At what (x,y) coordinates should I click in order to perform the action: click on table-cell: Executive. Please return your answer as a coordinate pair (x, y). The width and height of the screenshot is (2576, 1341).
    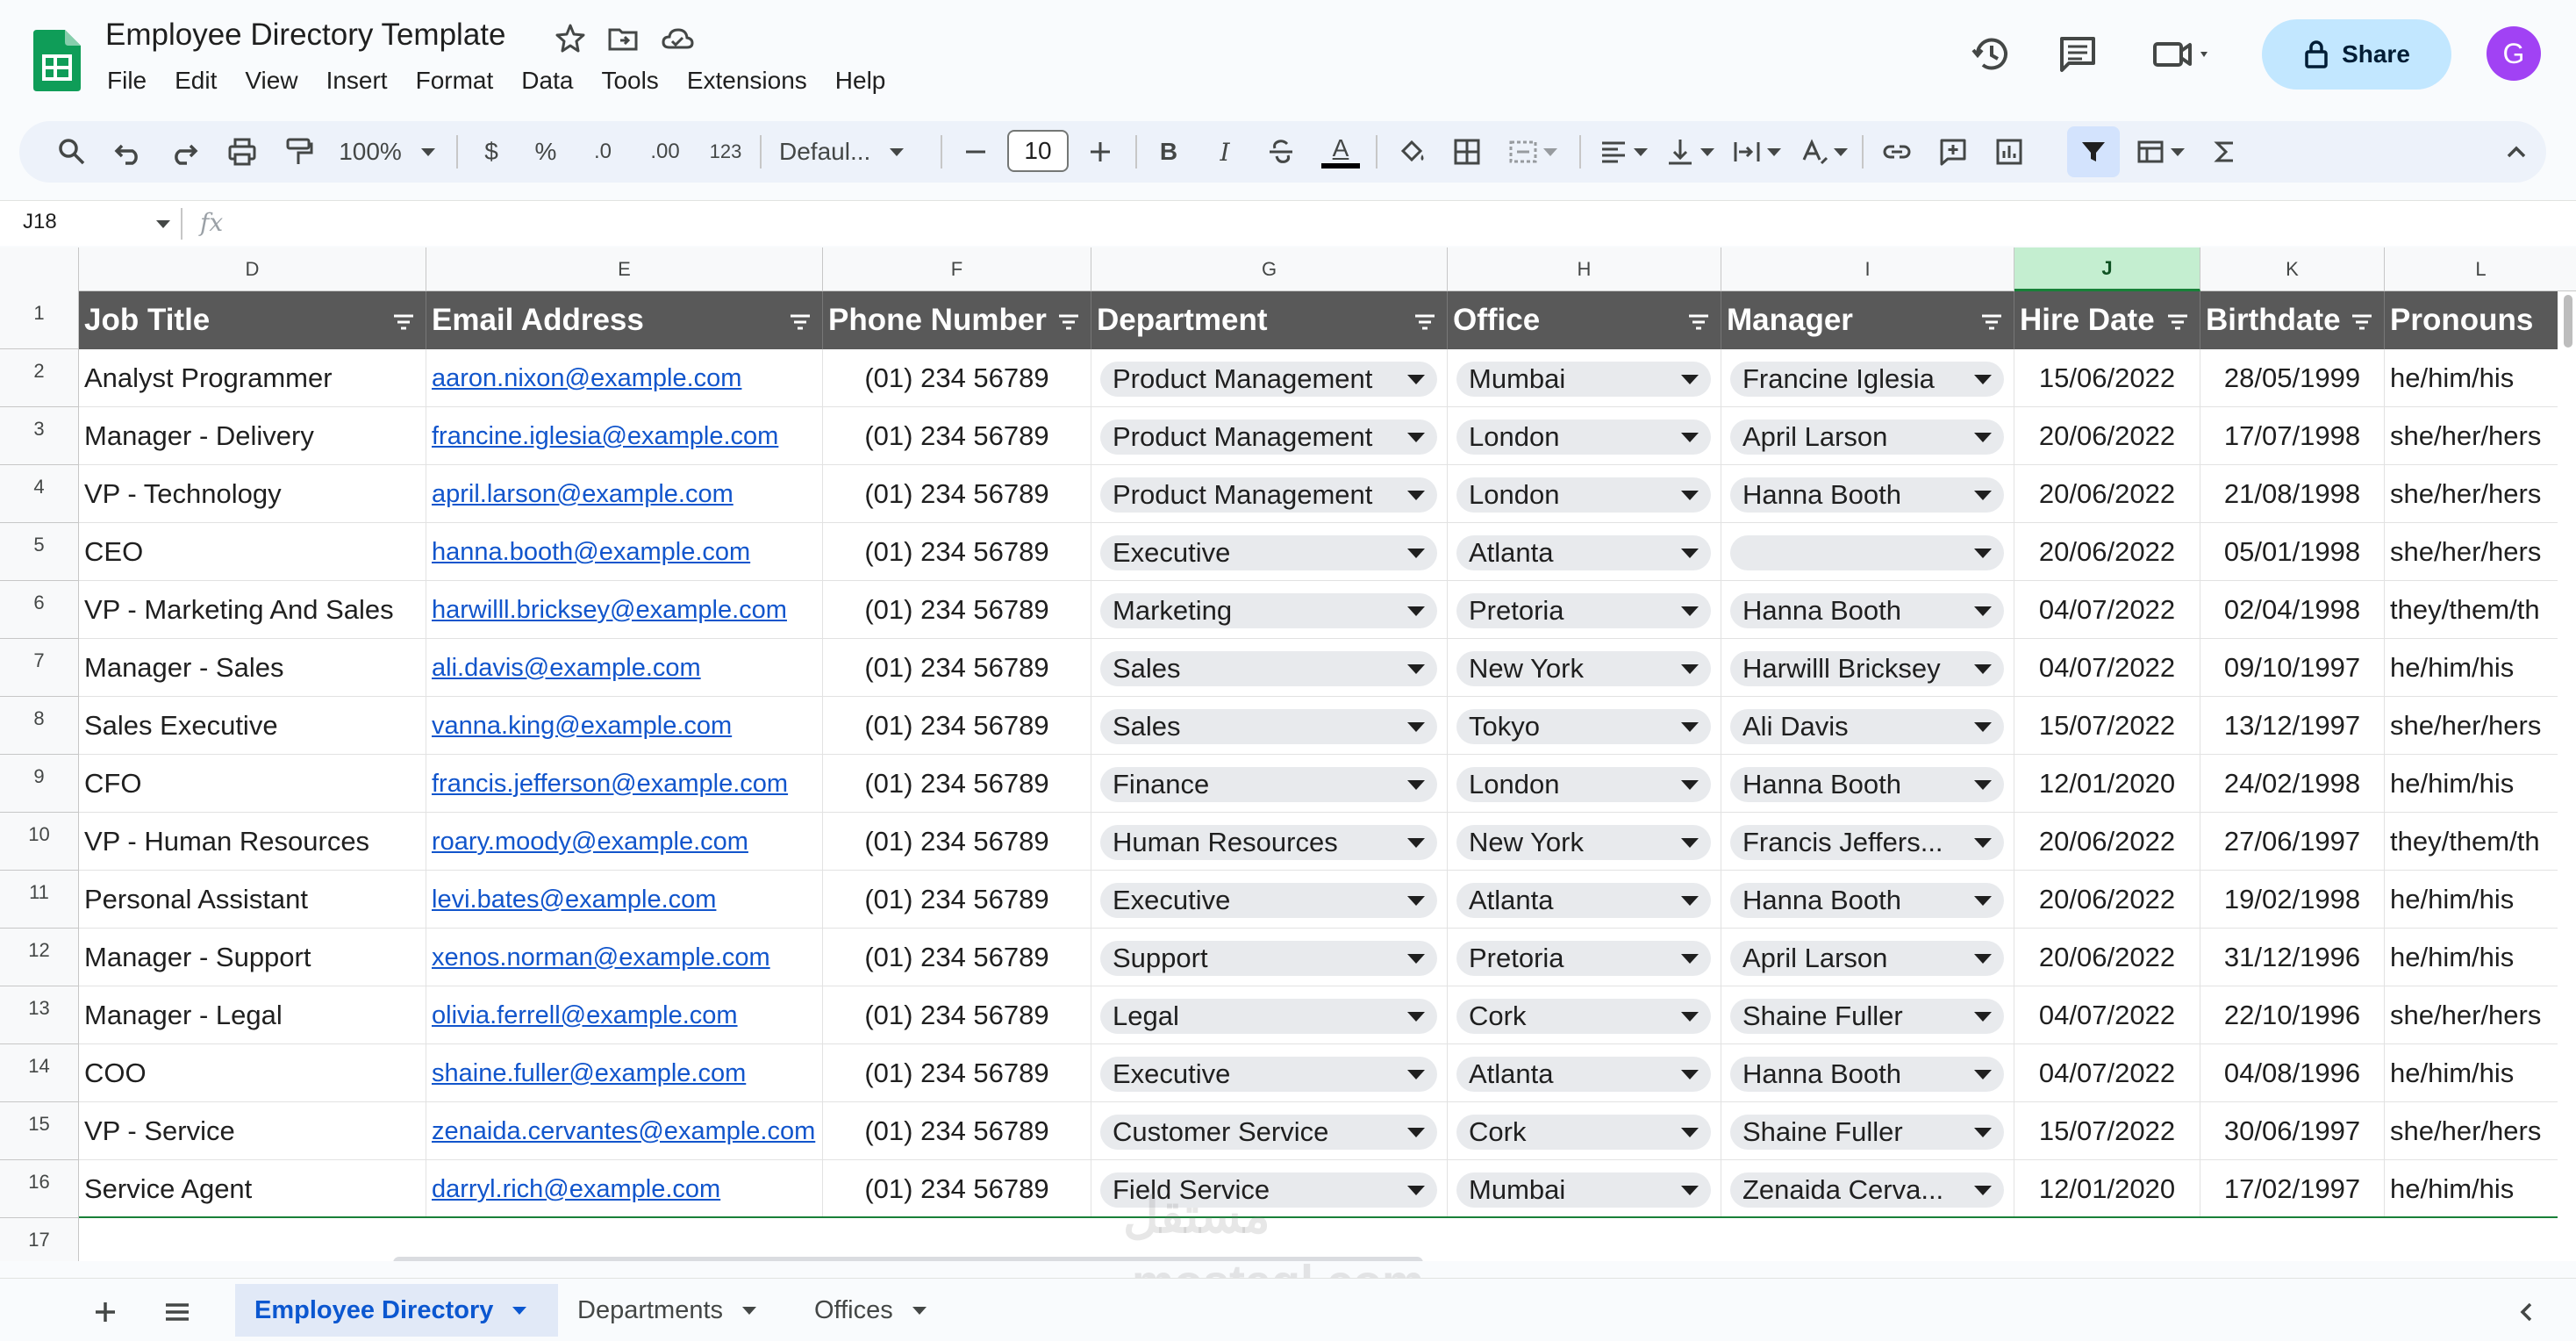
    Looking at the image, I should click on (1269, 552).